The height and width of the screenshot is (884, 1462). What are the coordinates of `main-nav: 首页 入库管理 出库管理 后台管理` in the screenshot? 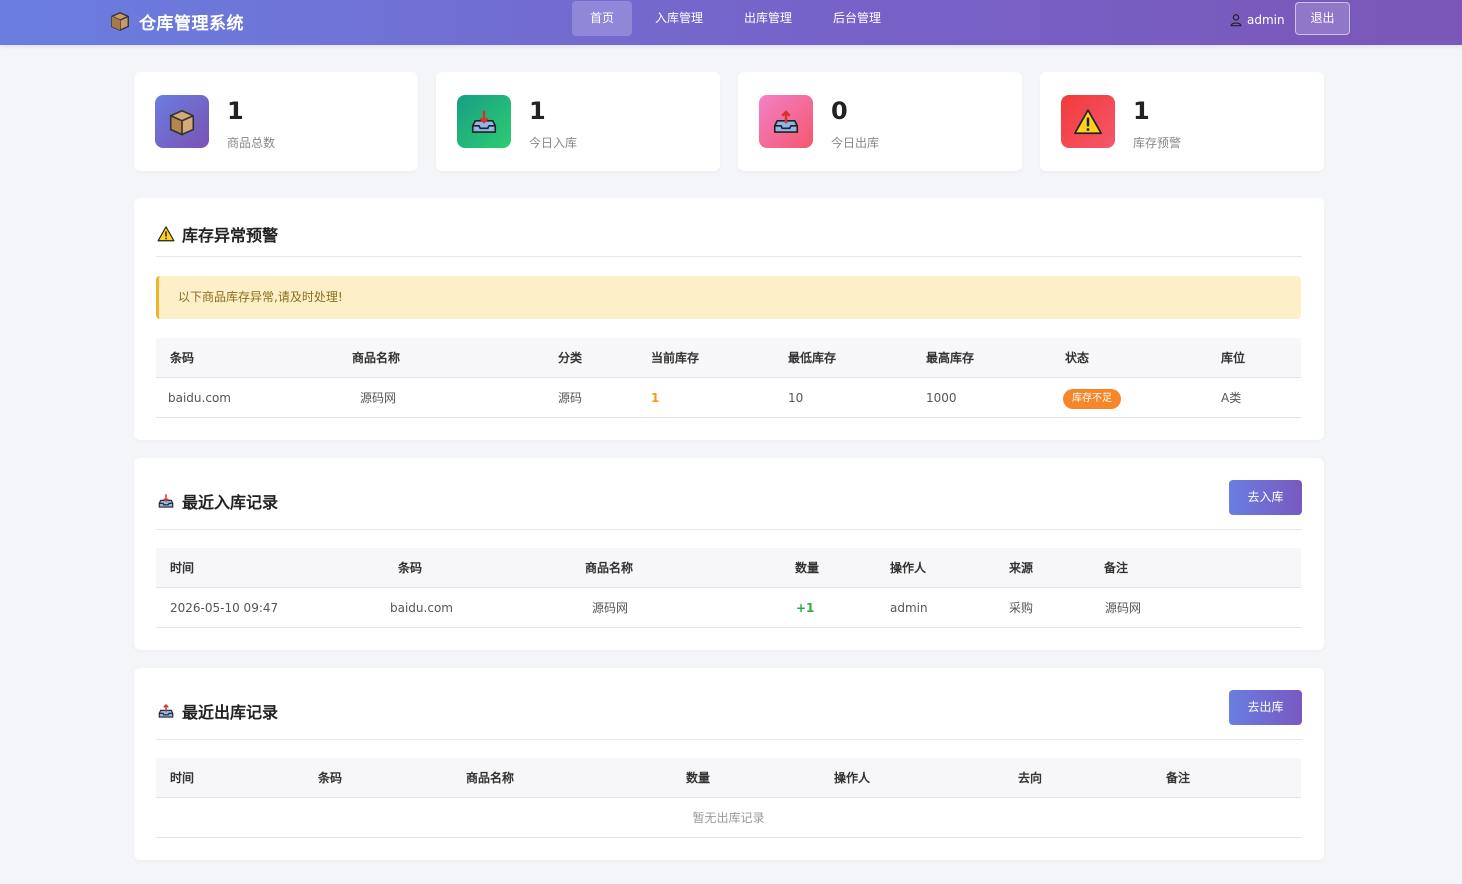 It's located at (738, 18).